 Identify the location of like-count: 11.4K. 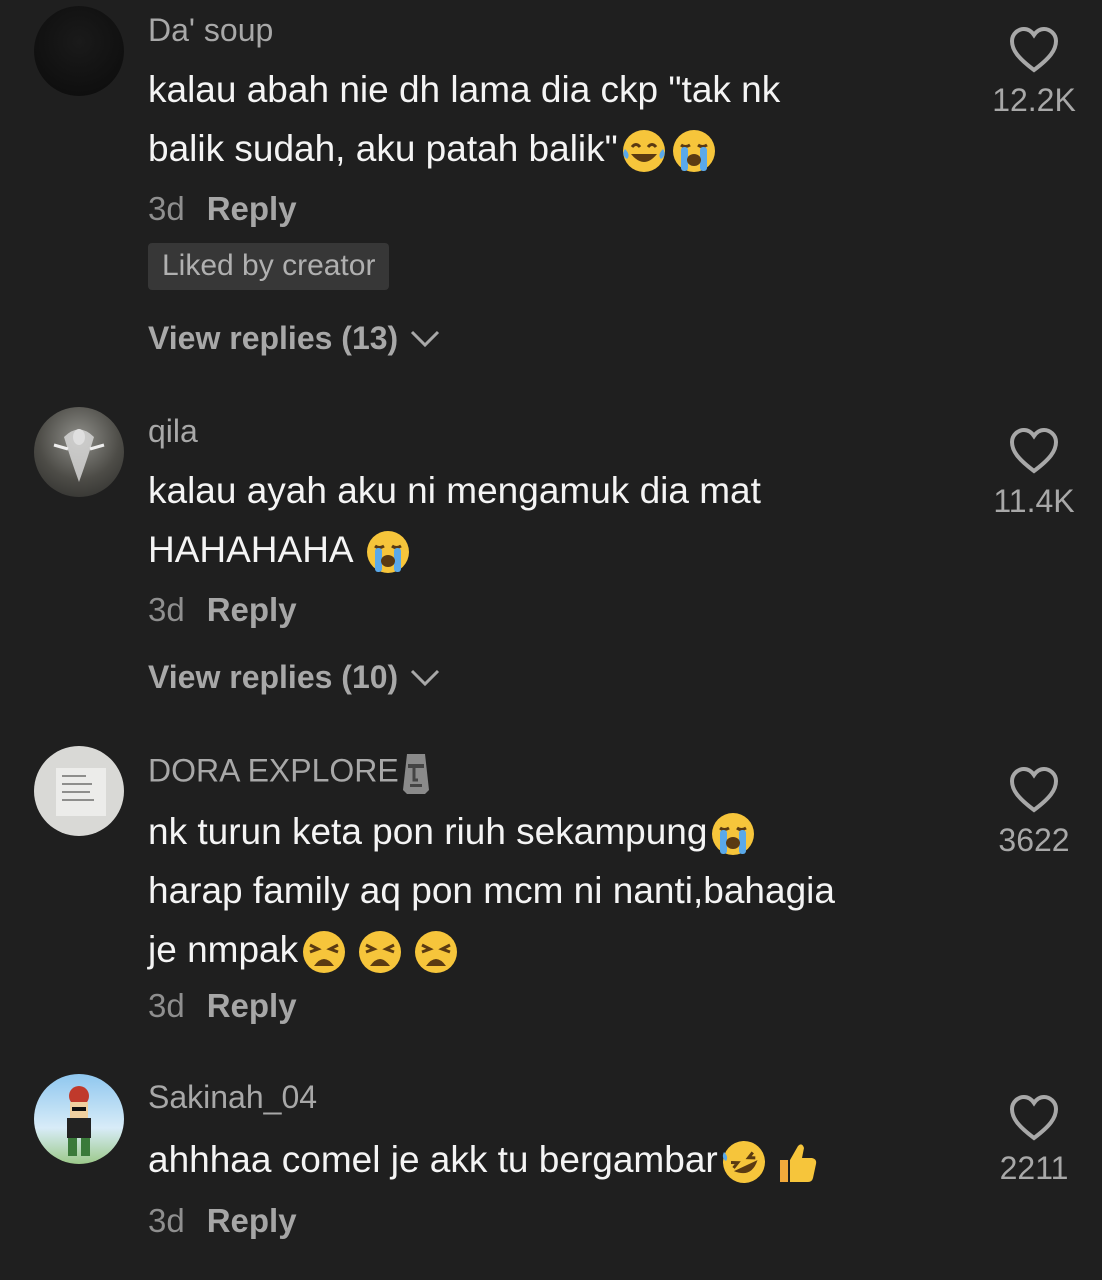
(1034, 501).